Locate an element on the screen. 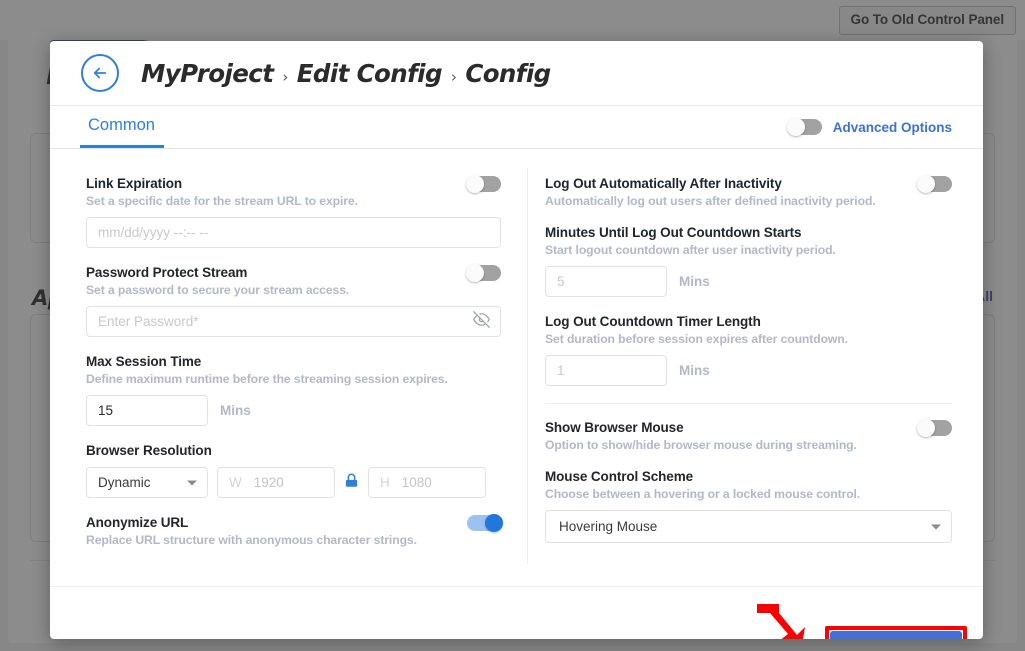  field-label: Max Session Time is located at coordinates (144, 361).